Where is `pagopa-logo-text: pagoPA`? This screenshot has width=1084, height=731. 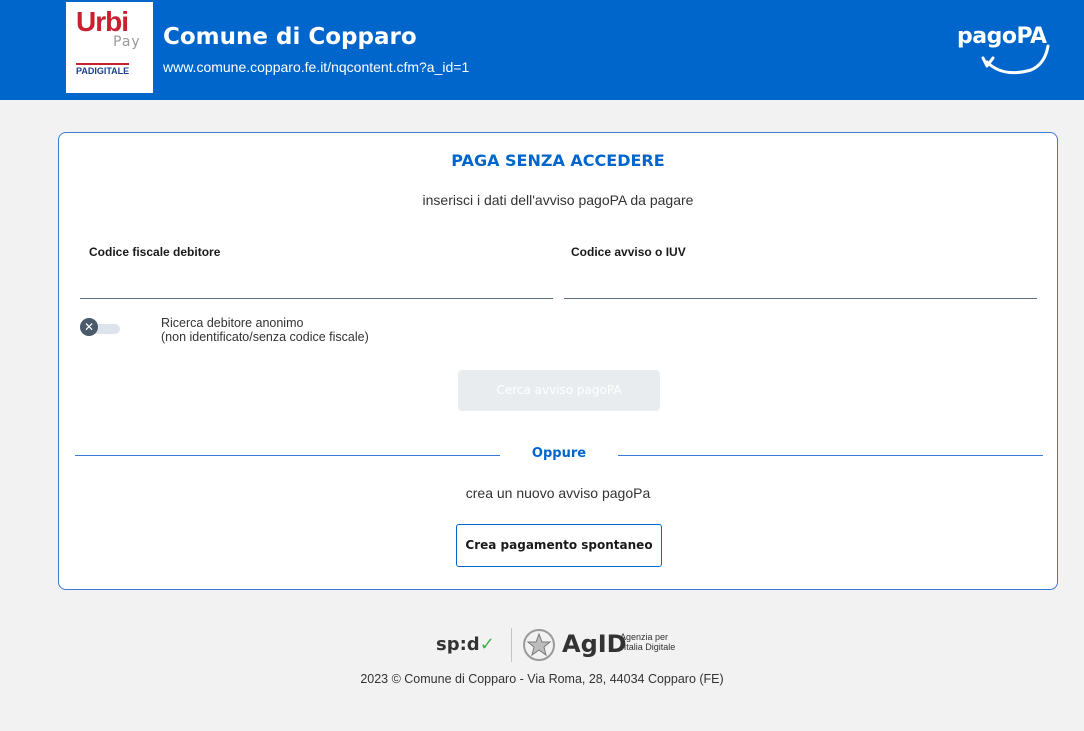 pagopa-logo-text: pagoPA is located at coordinates (1002, 36).